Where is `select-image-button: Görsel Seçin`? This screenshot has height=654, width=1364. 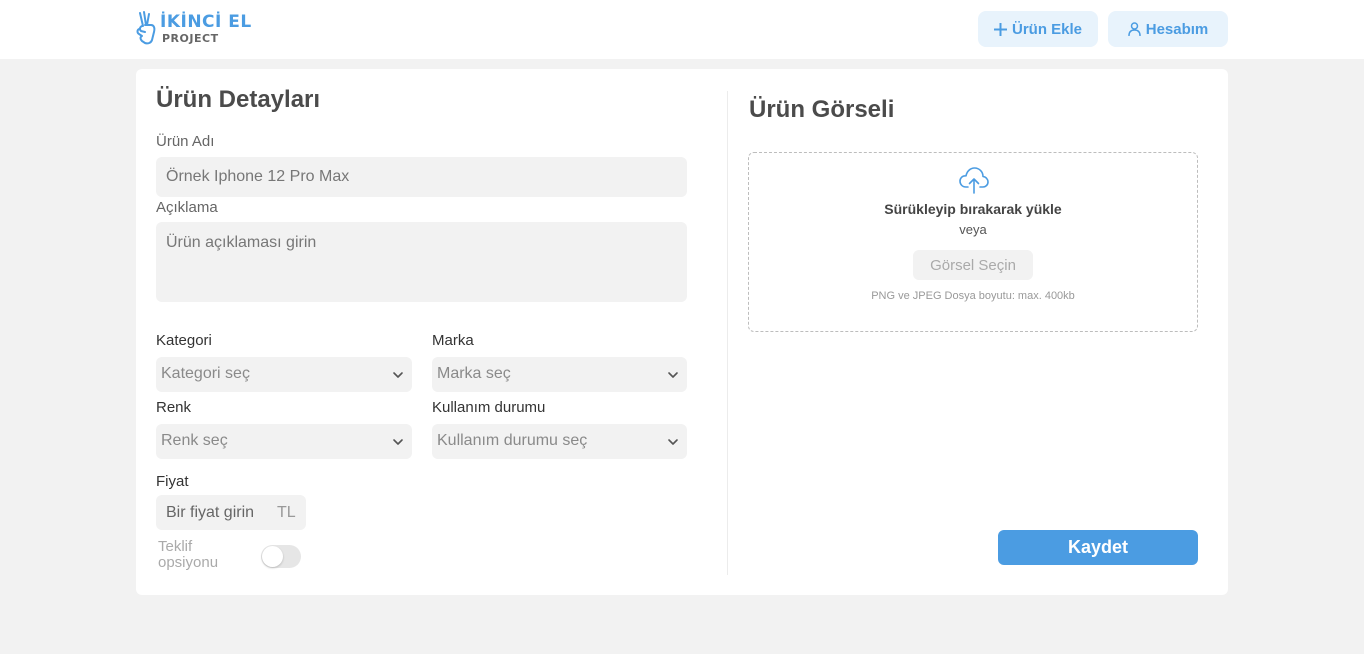 select-image-button: Görsel Seçin is located at coordinates (973, 265).